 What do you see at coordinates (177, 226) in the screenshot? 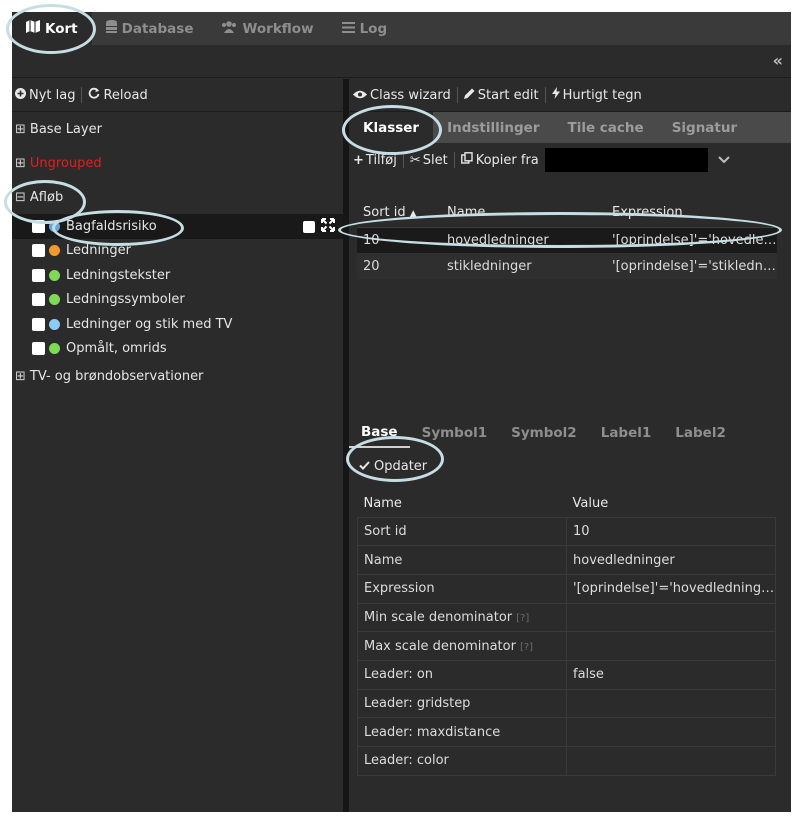
I see `layer-item-bagfaldsrisiko: Bagfaldsrisiko` at bounding box center [177, 226].